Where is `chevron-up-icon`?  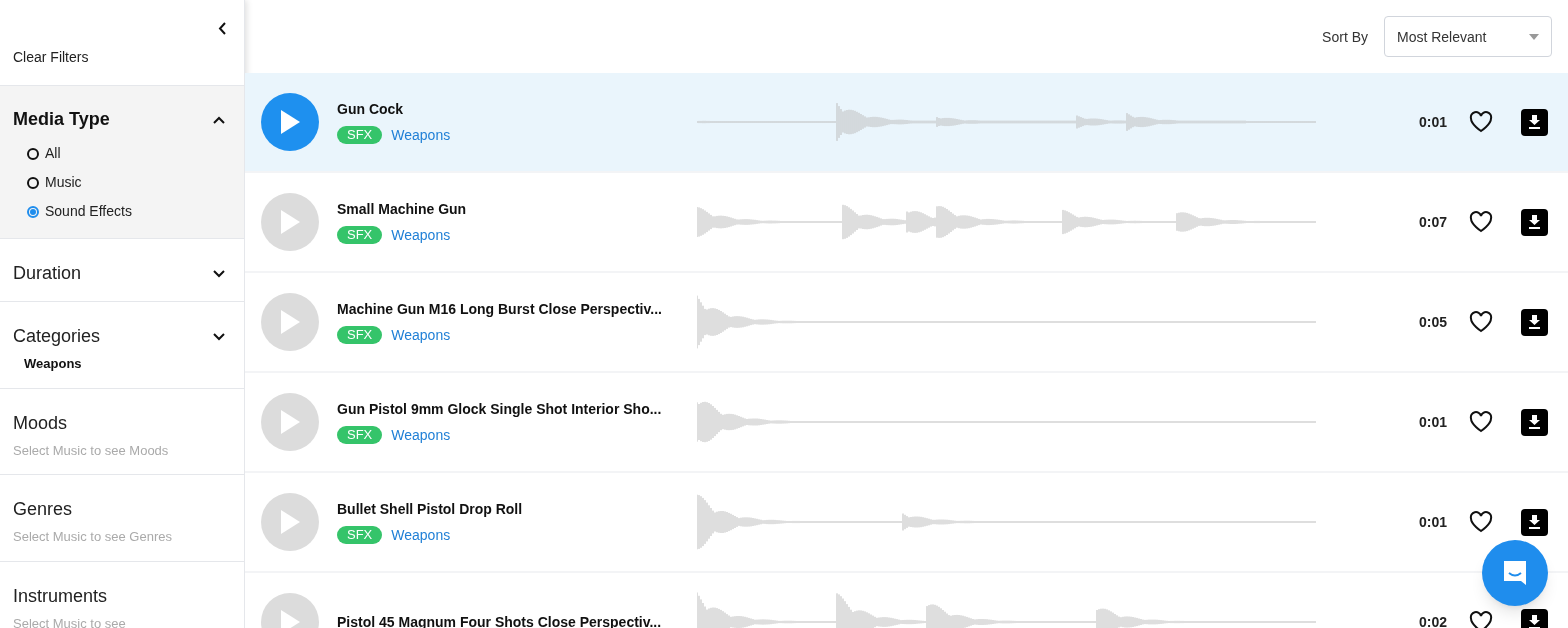 chevron-up-icon is located at coordinates (219, 119).